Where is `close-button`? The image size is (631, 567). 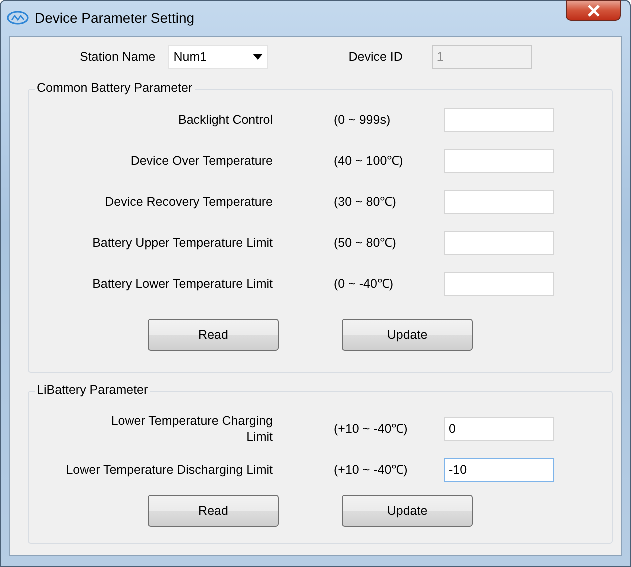
close-button is located at coordinates (593, 10).